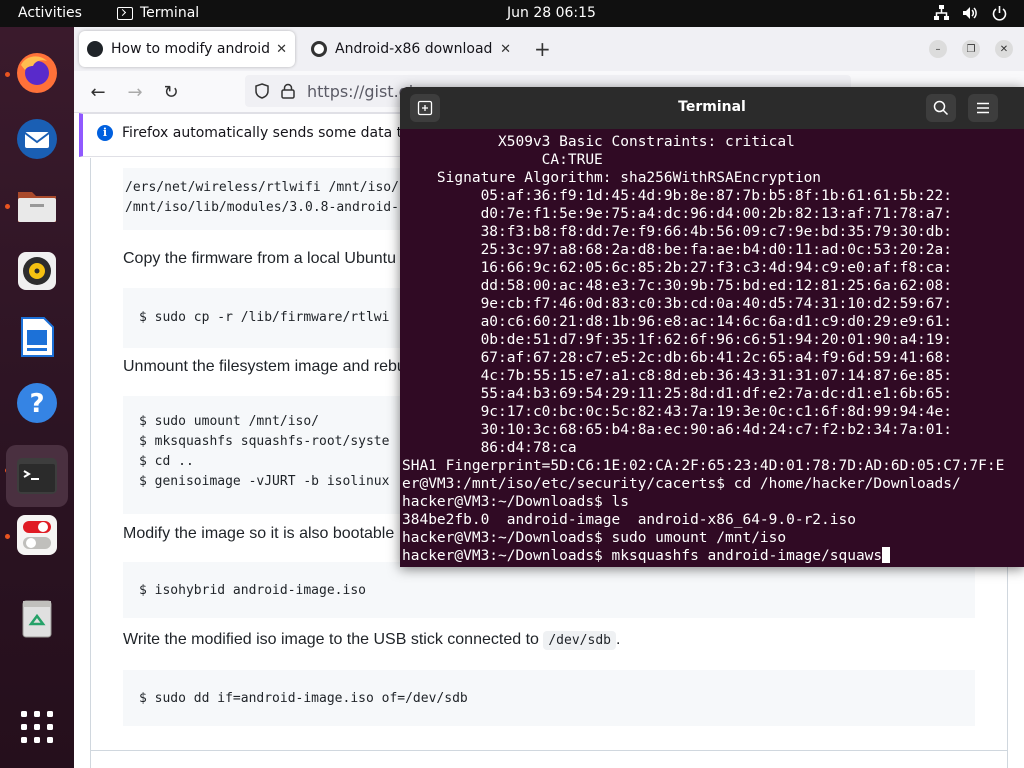  I want to click on top-bar: Activities Terminal Jun 28 06:15, so click(512, 13).